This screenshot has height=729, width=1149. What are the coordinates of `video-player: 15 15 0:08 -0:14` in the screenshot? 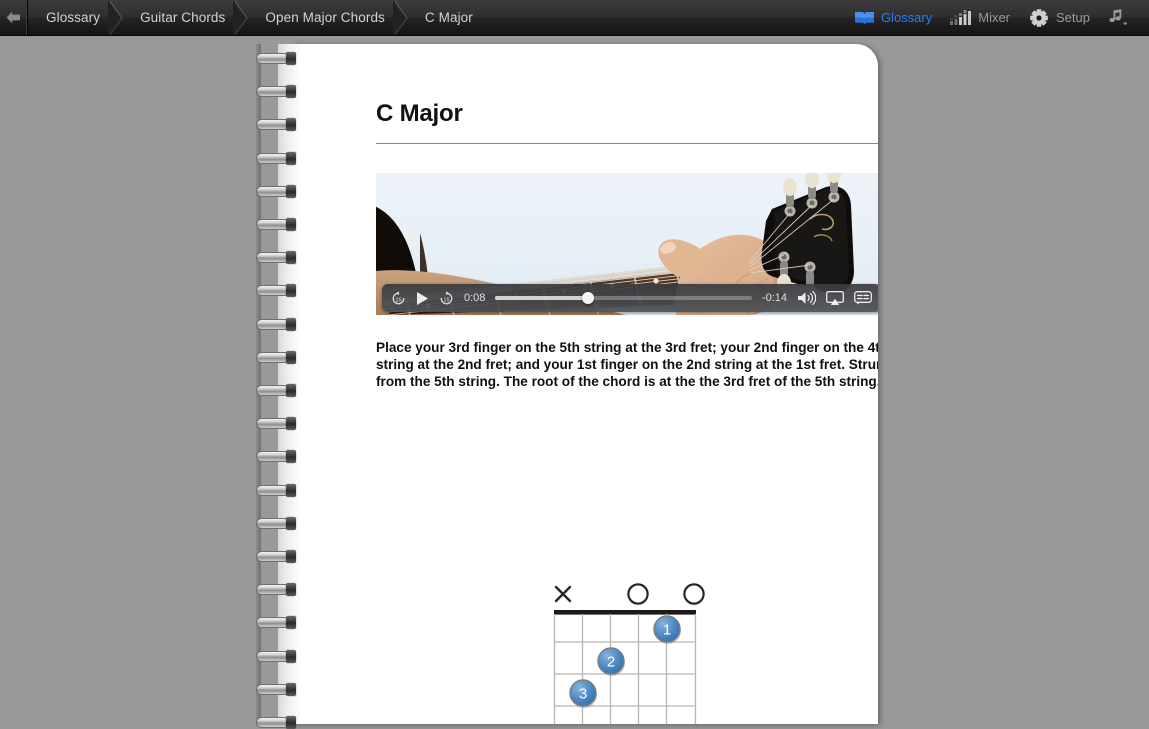 It's located at (627, 244).